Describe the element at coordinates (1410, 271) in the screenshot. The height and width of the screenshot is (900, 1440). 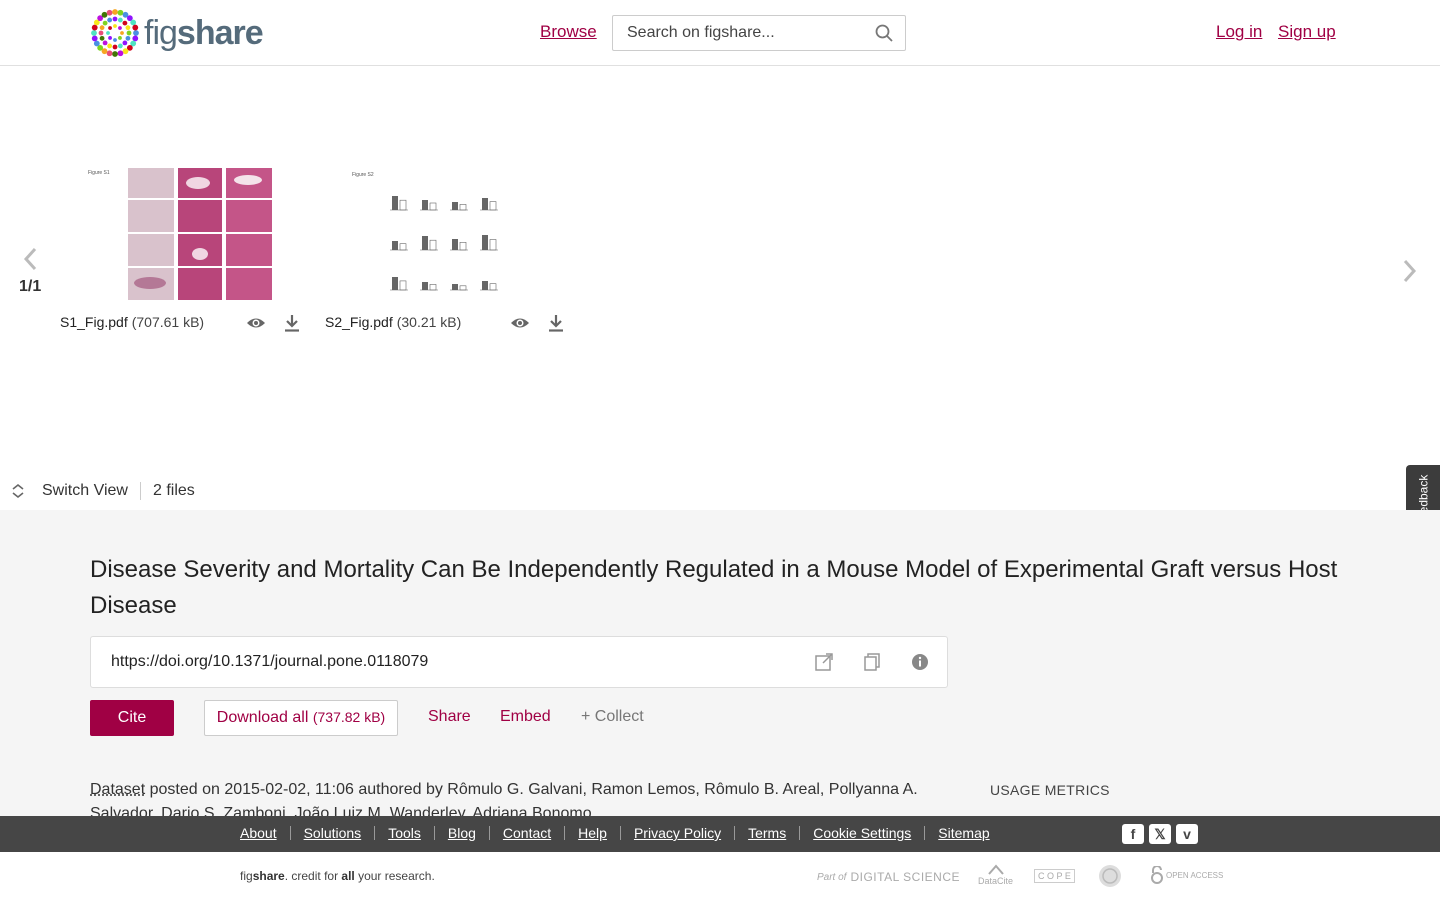
I see `chevron-right-icon` at that location.